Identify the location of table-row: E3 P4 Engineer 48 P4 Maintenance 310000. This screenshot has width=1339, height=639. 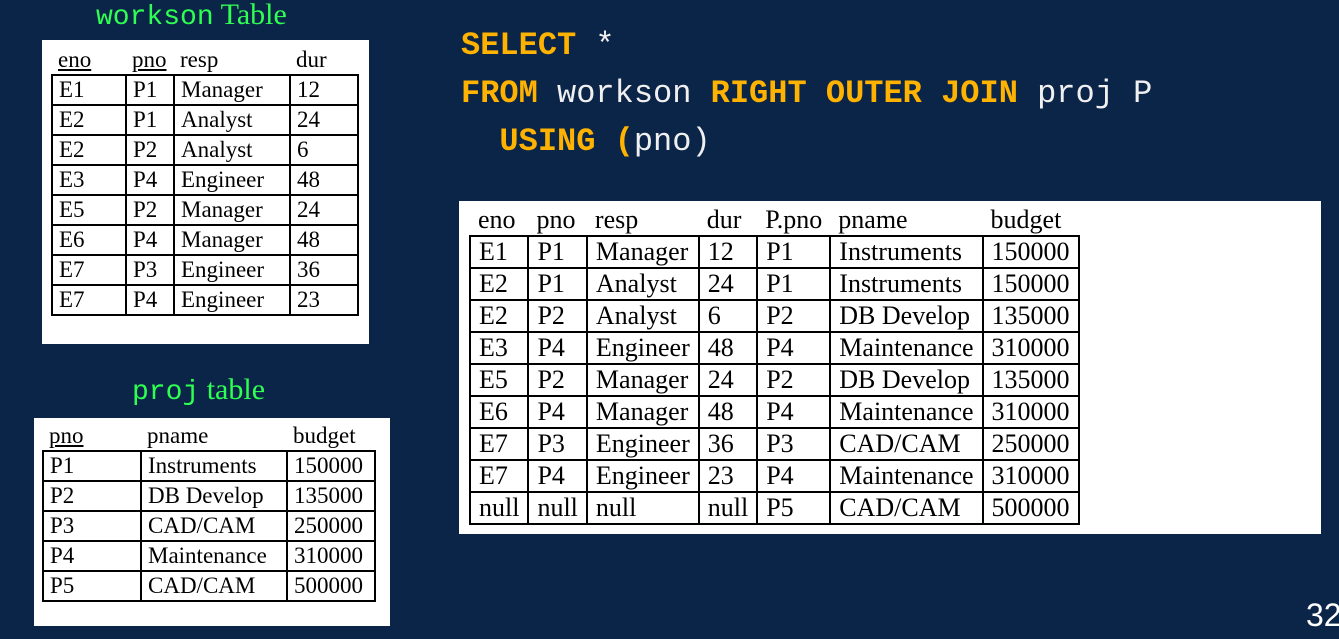
(774, 348).